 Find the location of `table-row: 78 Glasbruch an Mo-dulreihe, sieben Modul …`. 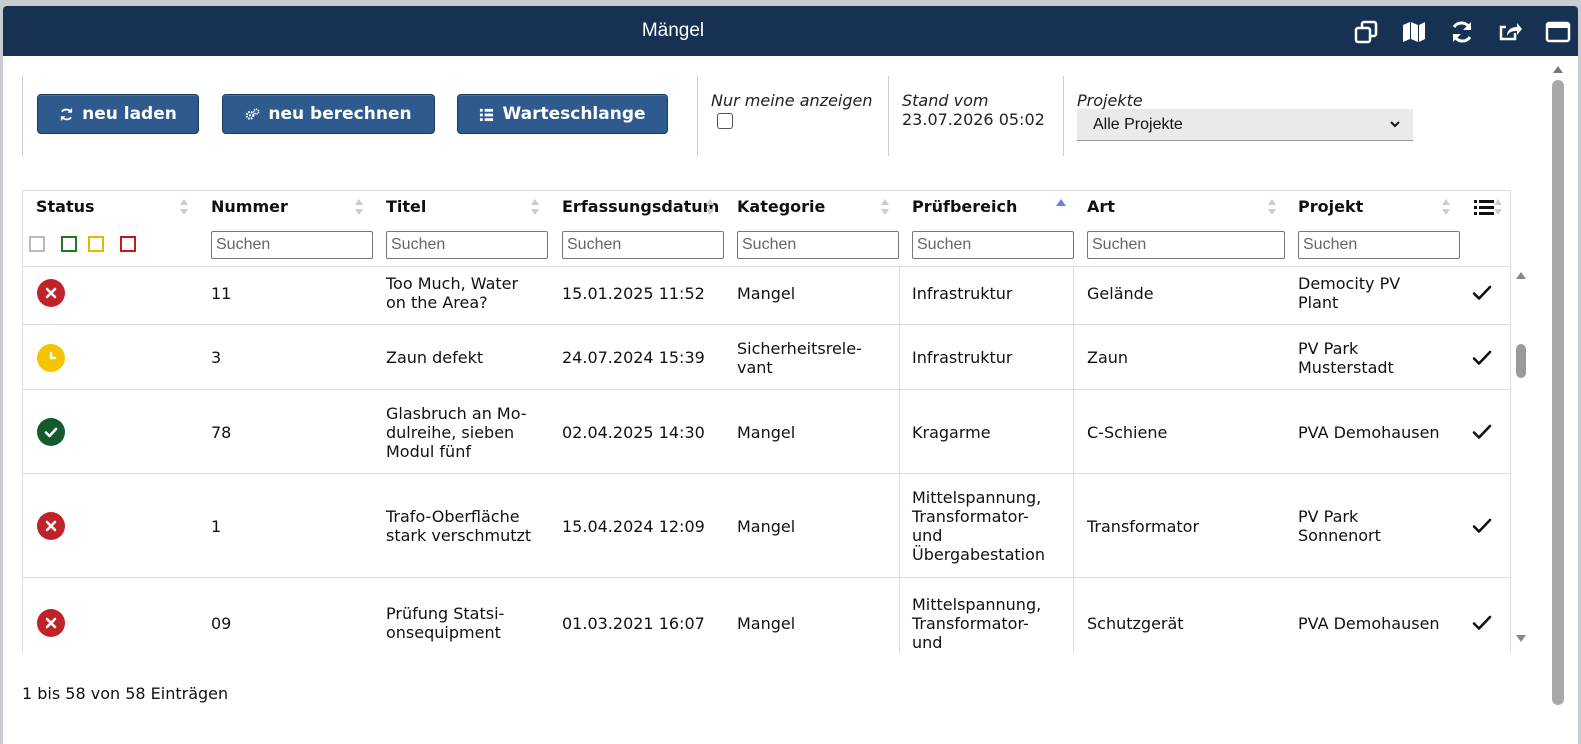

table-row: 78 Glasbruch an Mo-dulreihe, sieben Modul … is located at coordinates (766, 432).